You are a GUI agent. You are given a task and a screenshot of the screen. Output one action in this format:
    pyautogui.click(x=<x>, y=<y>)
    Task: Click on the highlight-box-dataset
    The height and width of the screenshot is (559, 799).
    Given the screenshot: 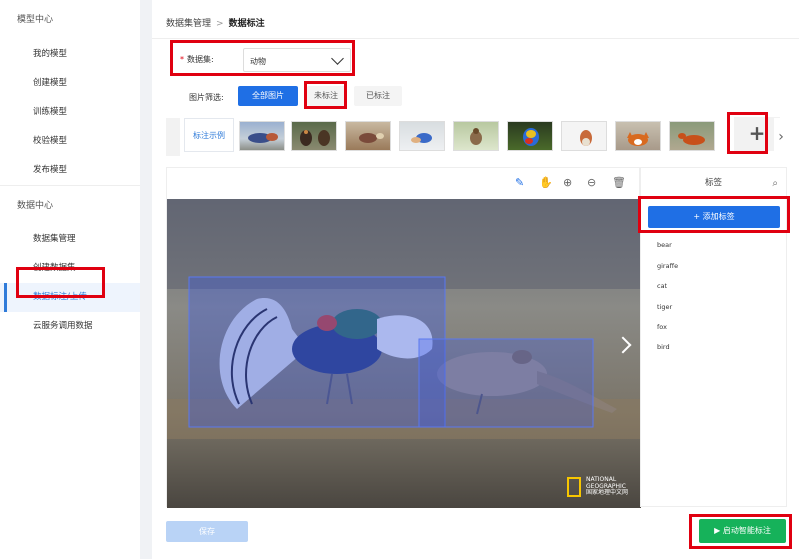 What is the action you would take?
    pyautogui.click(x=262, y=58)
    